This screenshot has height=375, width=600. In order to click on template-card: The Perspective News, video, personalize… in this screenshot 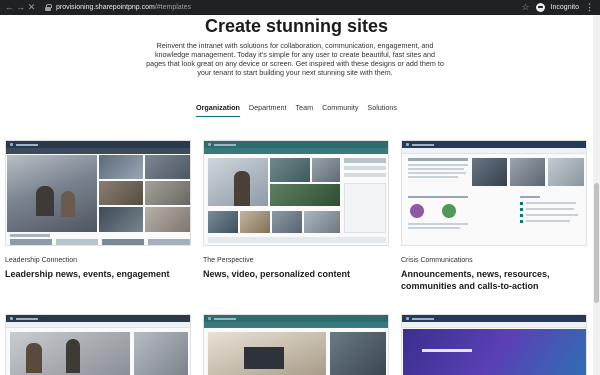, I will do `click(296, 210)`.